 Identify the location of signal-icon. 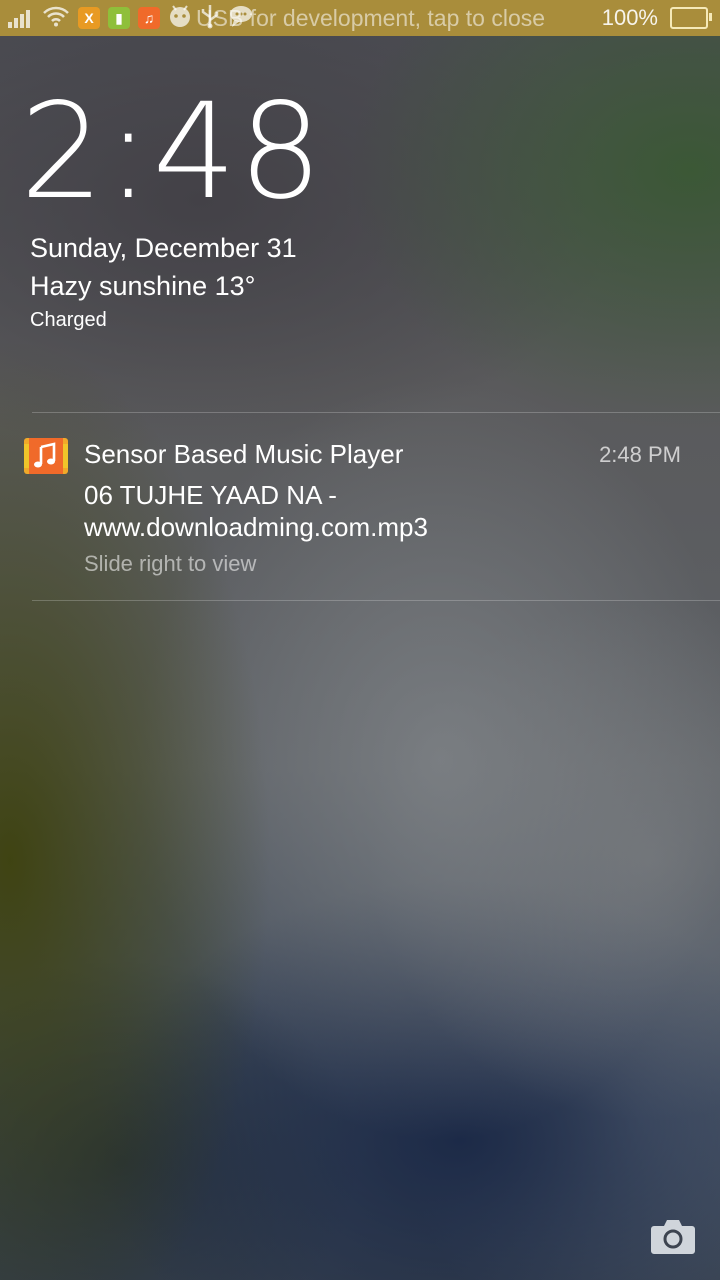
(21, 18).